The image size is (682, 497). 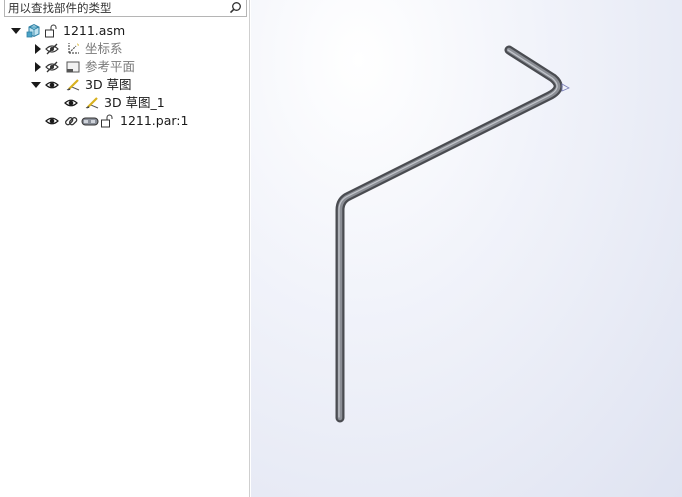 What do you see at coordinates (154, 120) in the screenshot?
I see `tree-item-label: 1211.par:1` at bounding box center [154, 120].